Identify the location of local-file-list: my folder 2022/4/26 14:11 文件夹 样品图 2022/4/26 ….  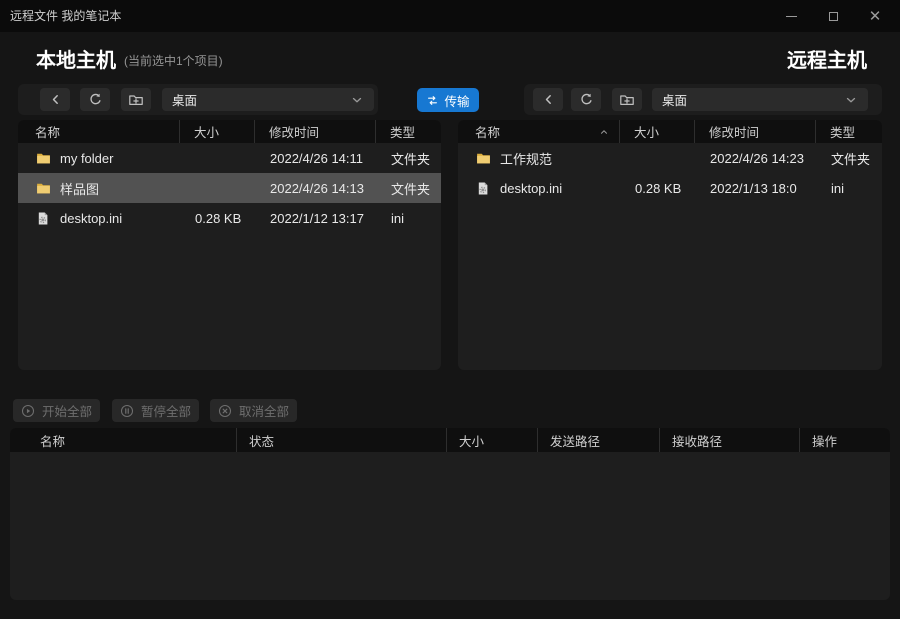
(229, 188).